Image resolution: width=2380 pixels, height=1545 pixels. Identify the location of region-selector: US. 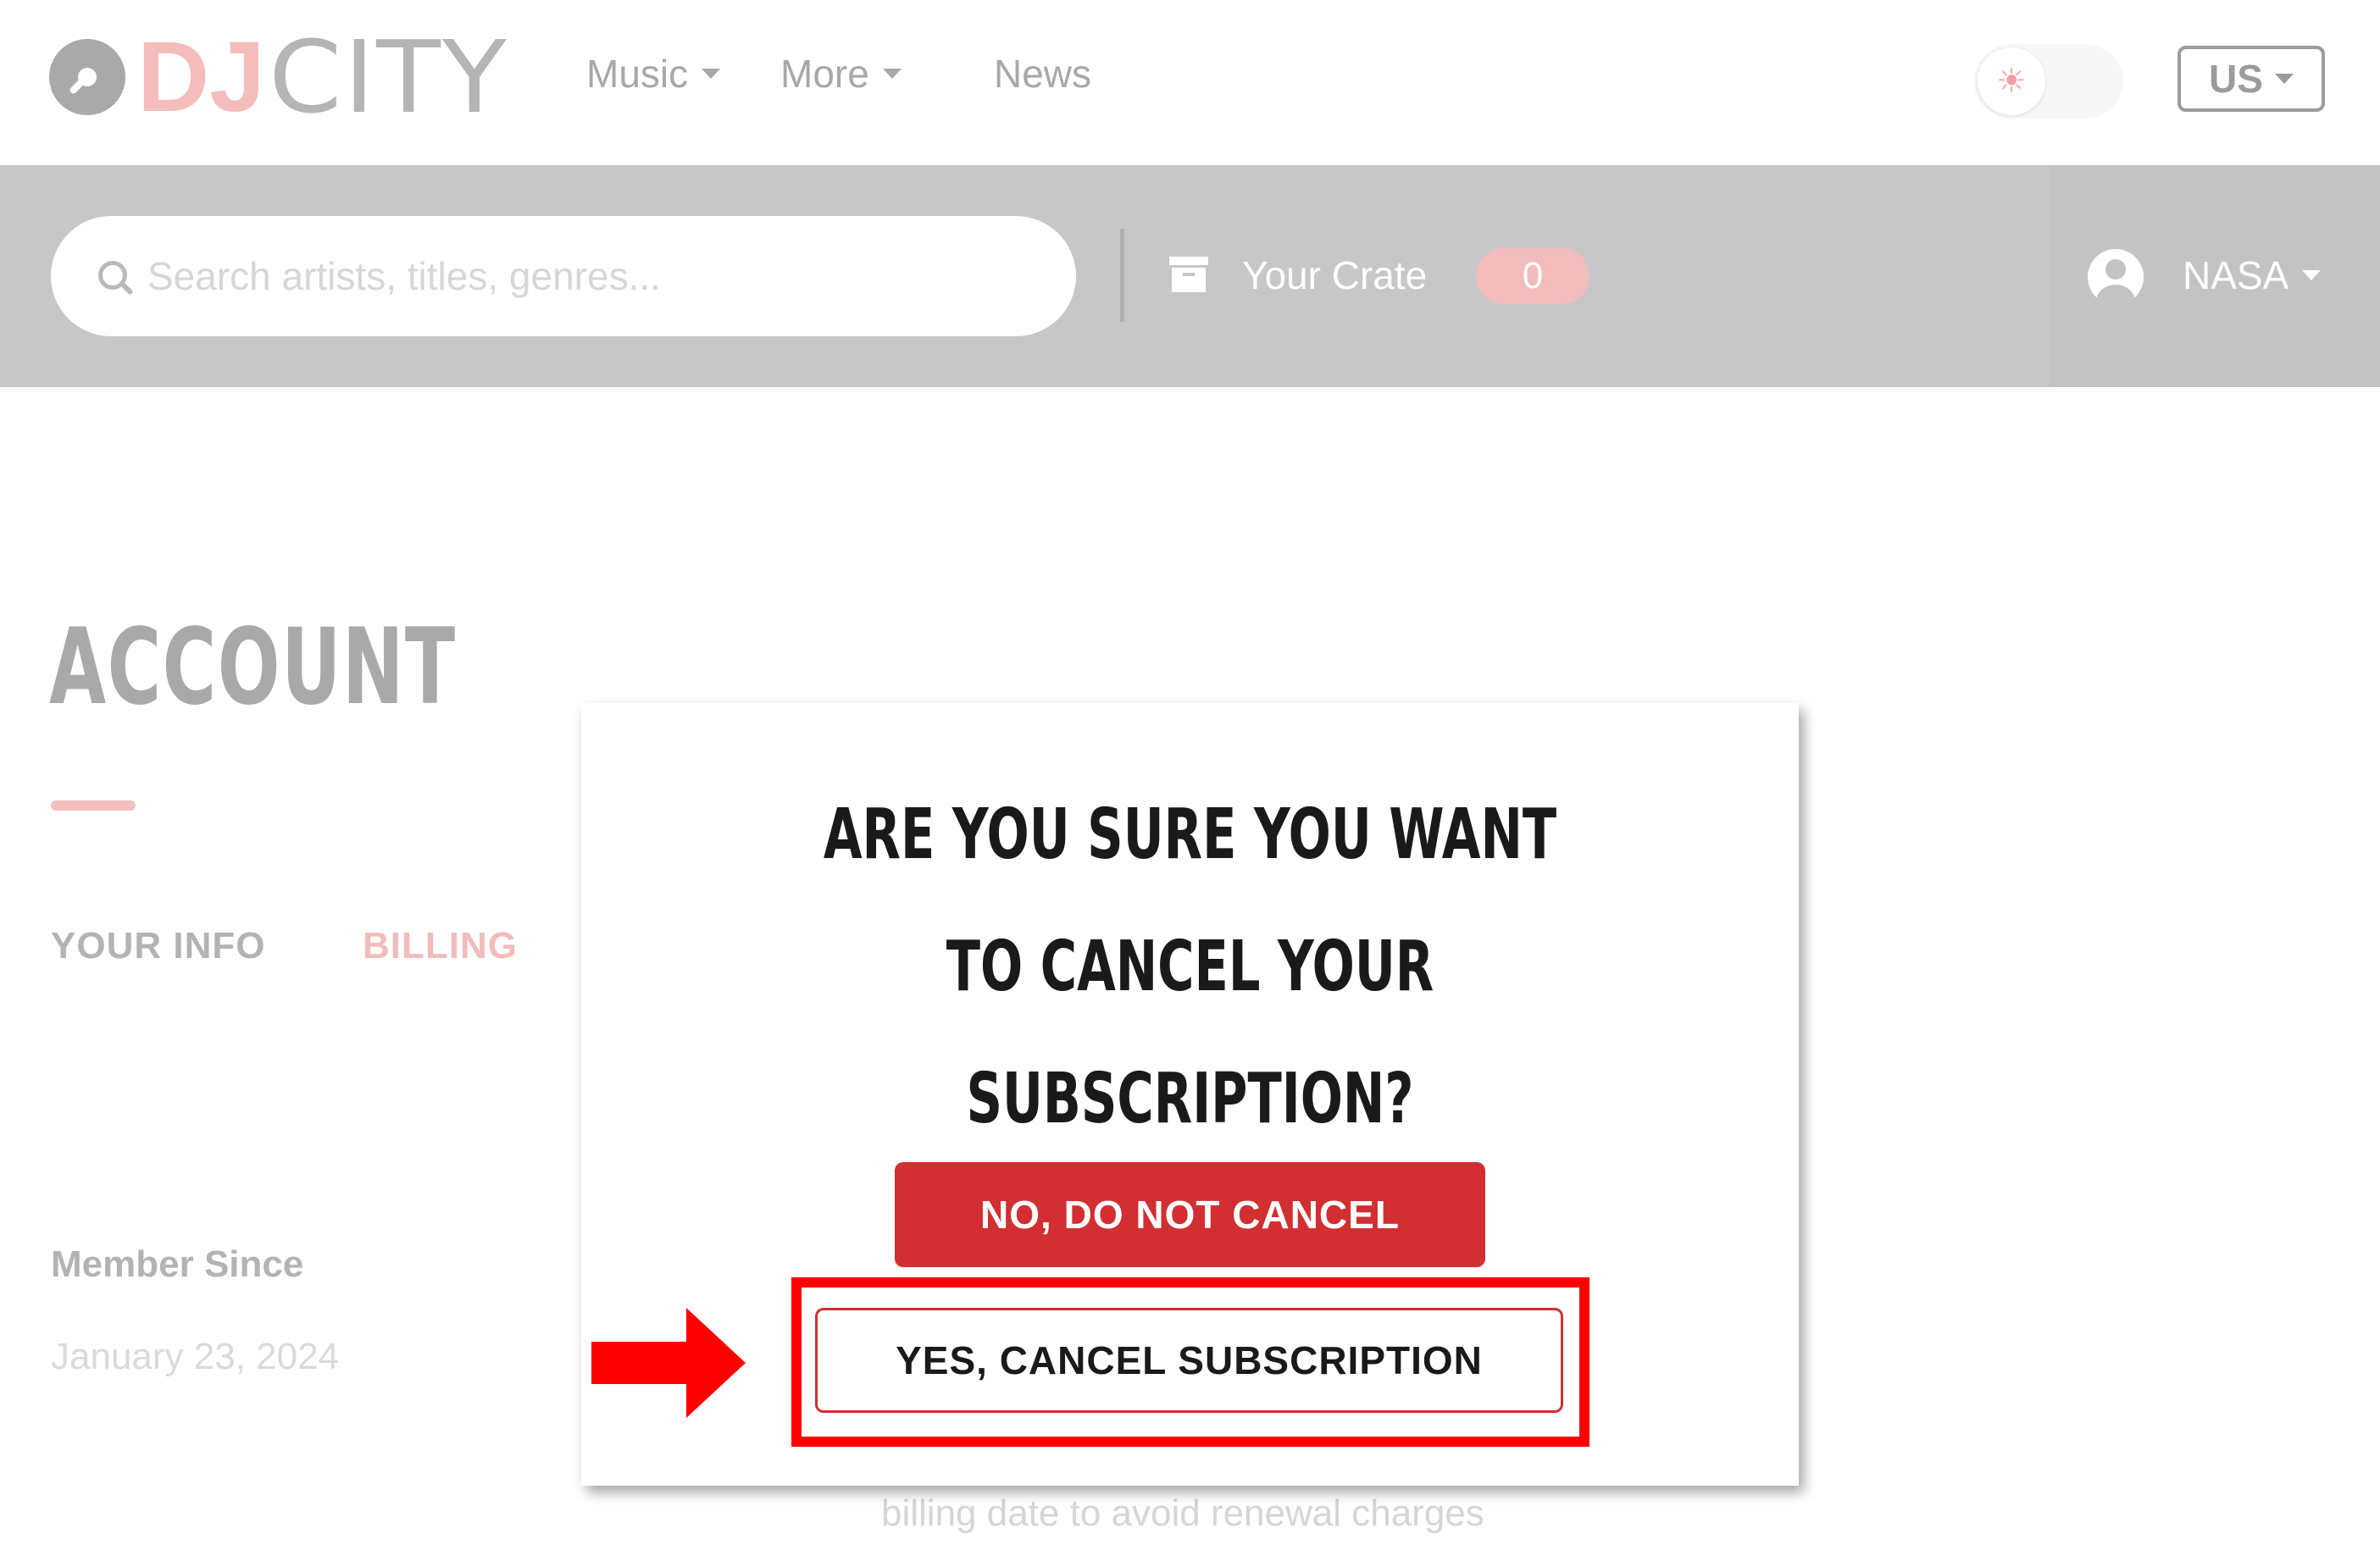
(2251, 79).